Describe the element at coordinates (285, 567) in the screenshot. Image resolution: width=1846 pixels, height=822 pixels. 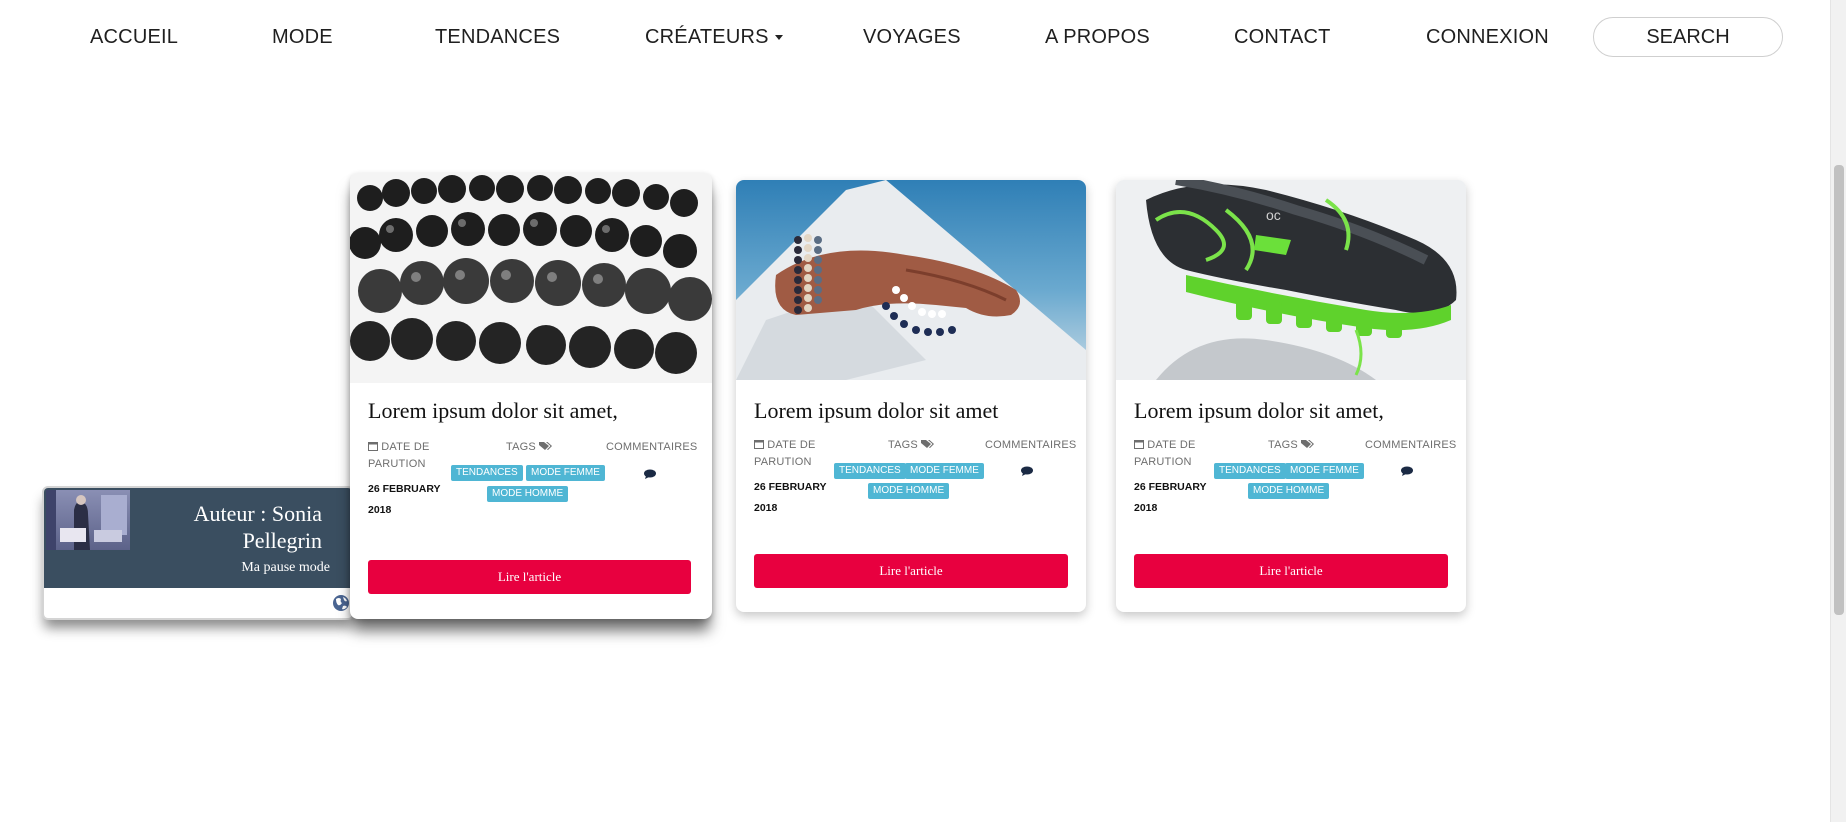
I see `author-subtitle: Ma pause mode` at that location.